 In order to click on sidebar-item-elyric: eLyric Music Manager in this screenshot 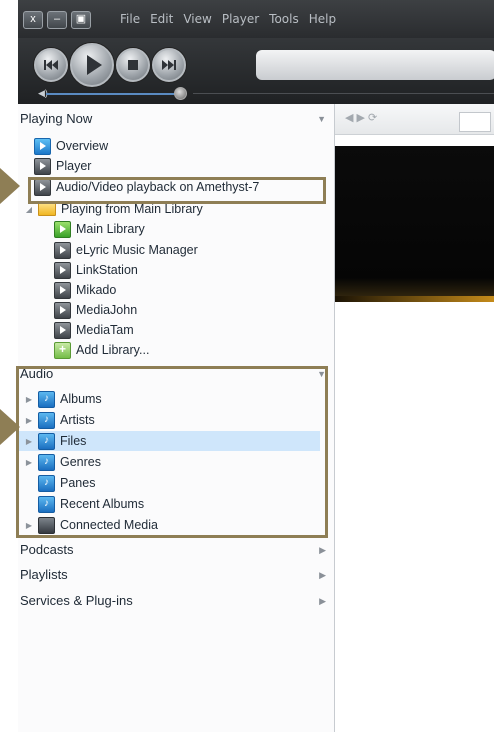, I will do `click(126, 250)`.